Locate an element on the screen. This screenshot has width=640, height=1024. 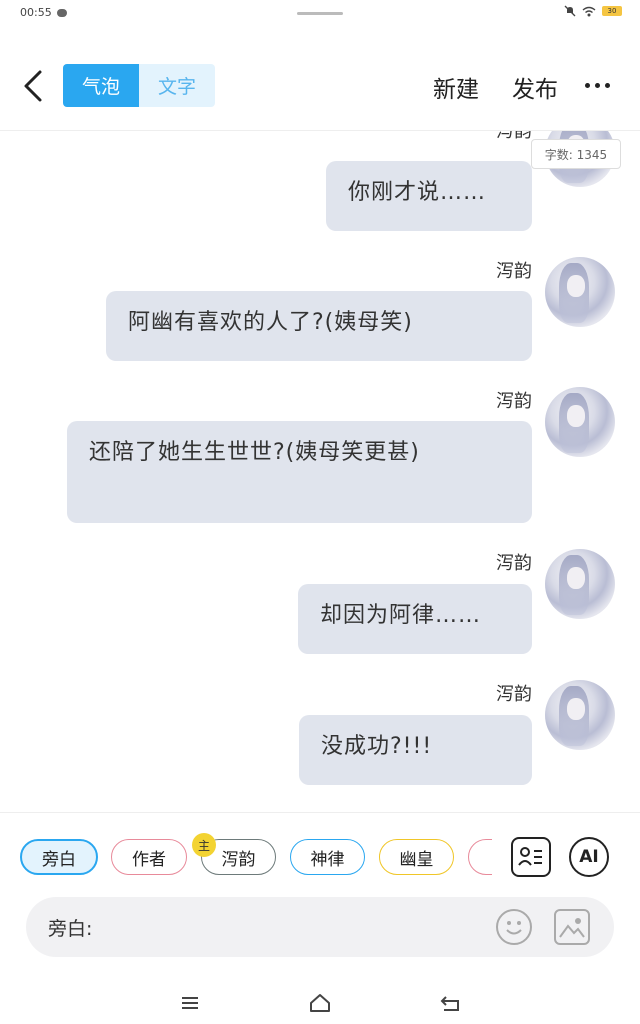
mute-icon is located at coordinates (570, 11).